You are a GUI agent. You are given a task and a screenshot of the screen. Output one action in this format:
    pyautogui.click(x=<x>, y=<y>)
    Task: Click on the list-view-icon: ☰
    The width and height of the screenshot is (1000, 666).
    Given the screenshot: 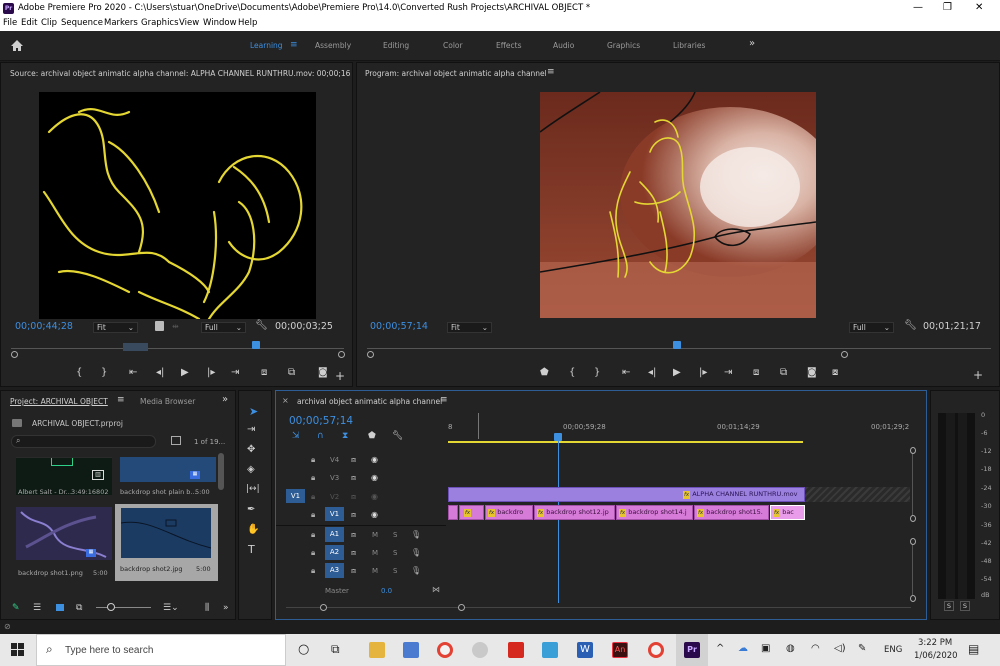 What is the action you would take?
    pyautogui.click(x=37, y=608)
    